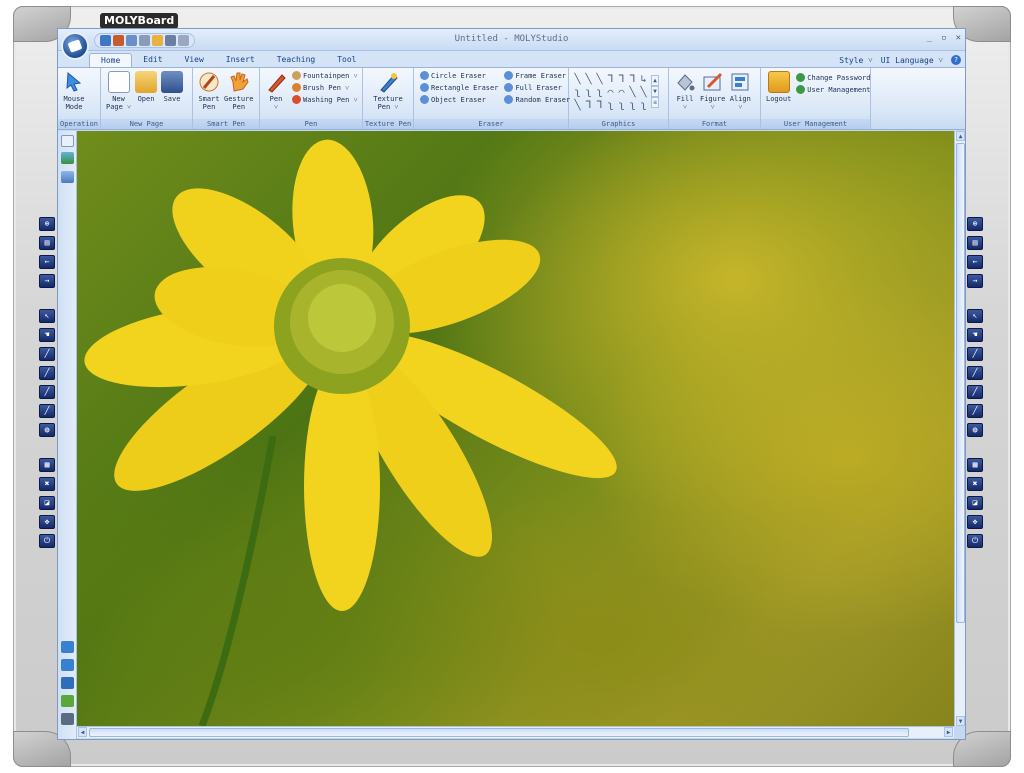 This screenshot has width=1024, height=773. I want to click on resource-library-icon, so click(67, 158).